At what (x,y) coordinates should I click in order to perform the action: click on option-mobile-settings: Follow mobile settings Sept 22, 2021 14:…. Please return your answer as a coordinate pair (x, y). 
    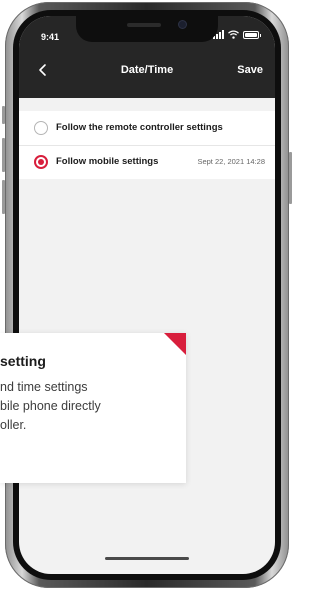
    Looking at the image, I should click on (147, 162).